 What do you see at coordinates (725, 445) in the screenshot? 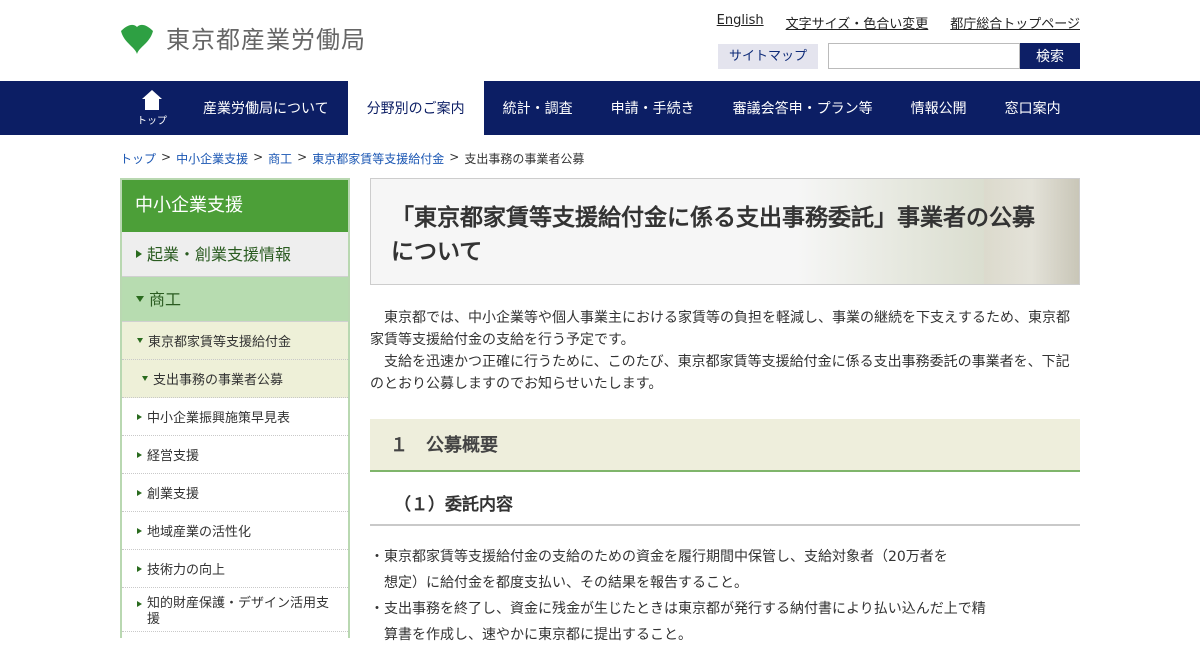
I see `section-heading: １ 公募概要` at bounding box center [725, 445].